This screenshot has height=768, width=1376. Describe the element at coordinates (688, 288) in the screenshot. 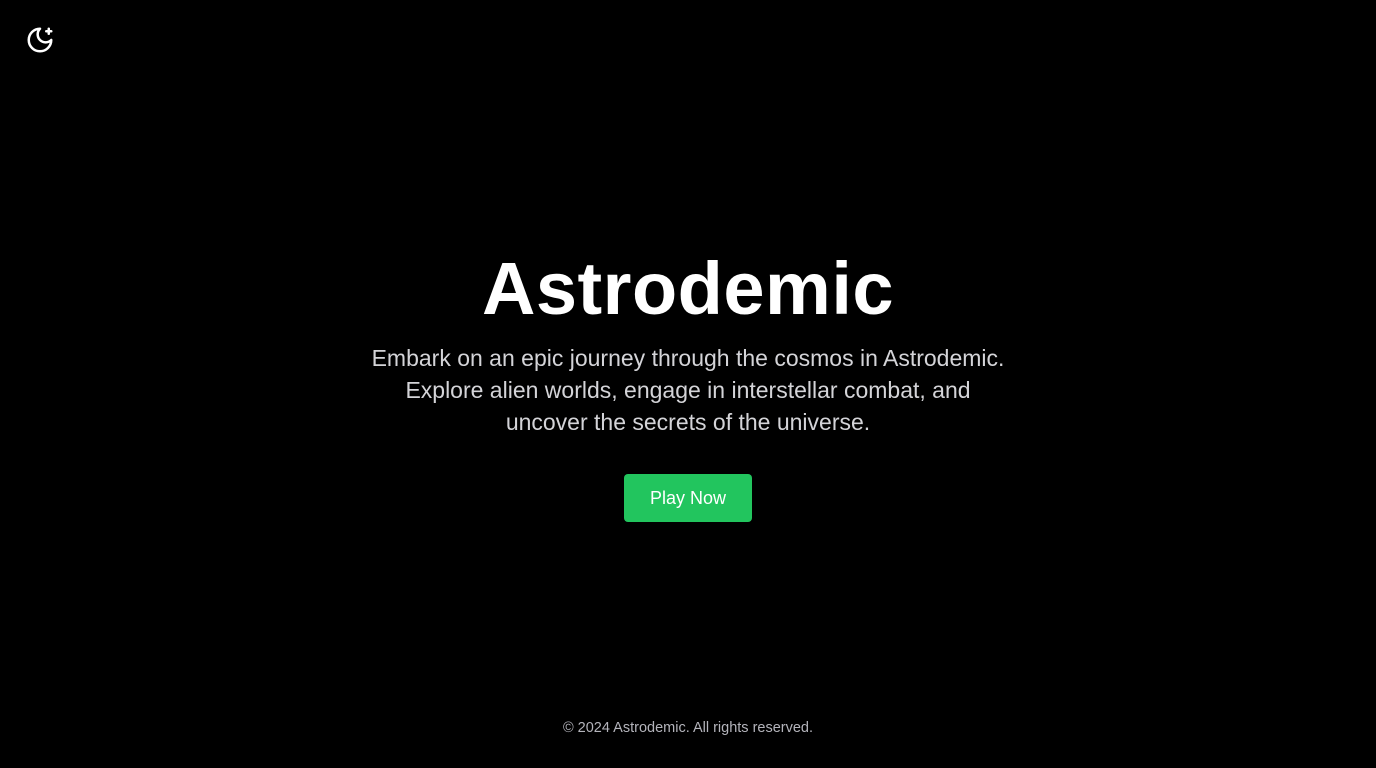

I see `page-title: Astrodemic` at that location.